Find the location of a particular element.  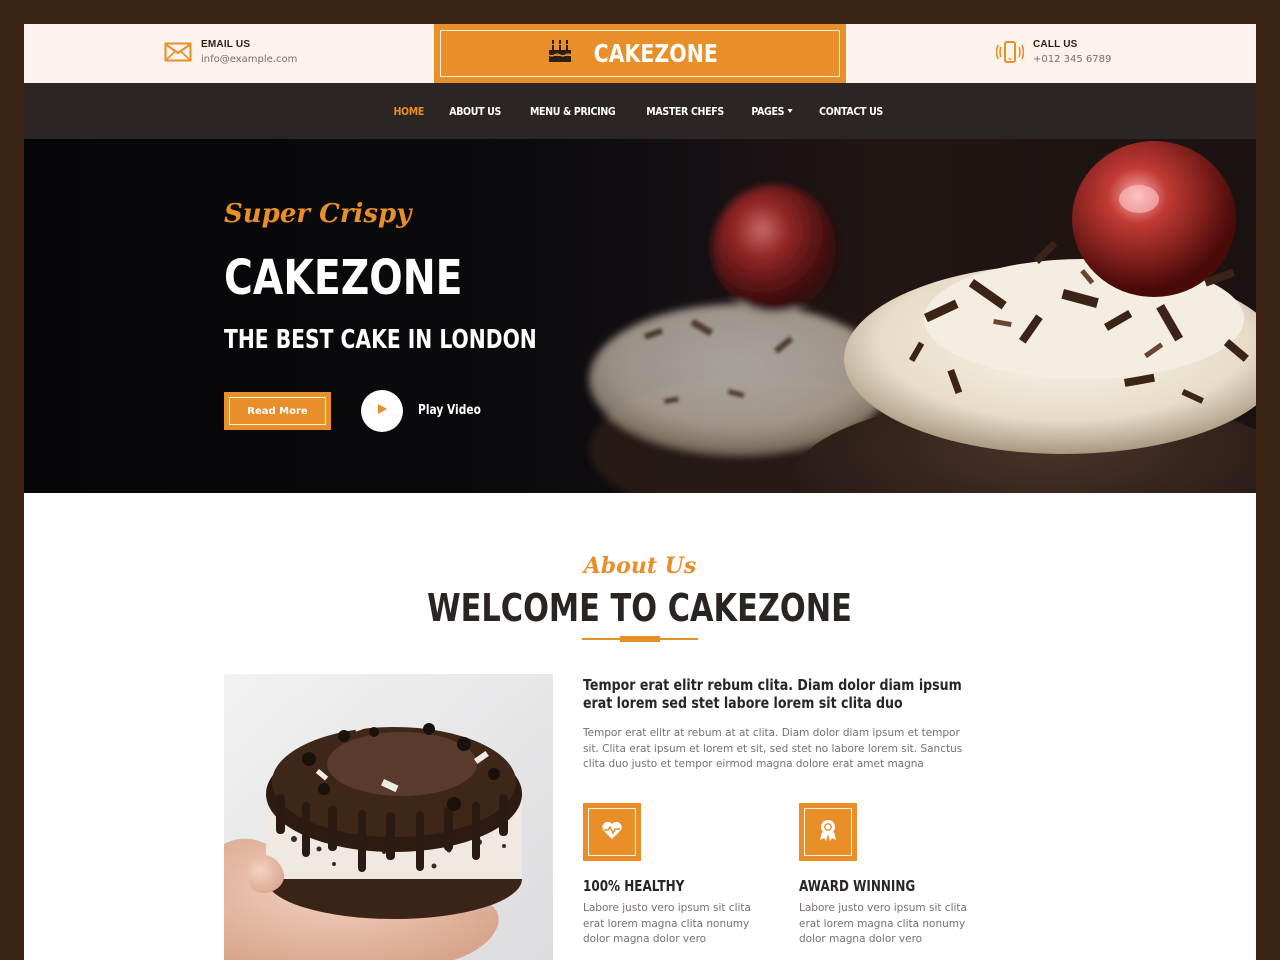

hero-script-heading: Super Crispy is located at coordinates (318, 214).